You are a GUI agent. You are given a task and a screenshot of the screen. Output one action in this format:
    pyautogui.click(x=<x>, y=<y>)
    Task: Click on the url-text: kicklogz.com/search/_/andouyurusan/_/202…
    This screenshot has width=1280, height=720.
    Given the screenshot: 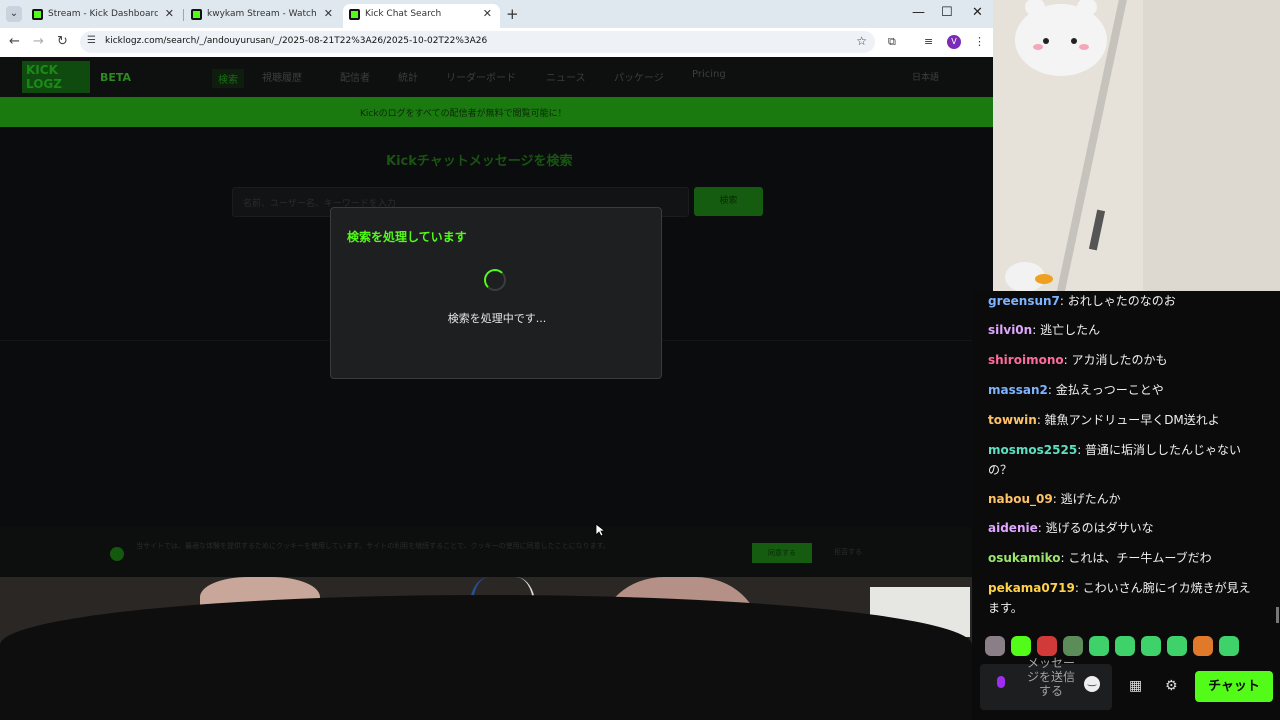 What is the action you would take?
    pyautogui.click(x=296, y=41)
    